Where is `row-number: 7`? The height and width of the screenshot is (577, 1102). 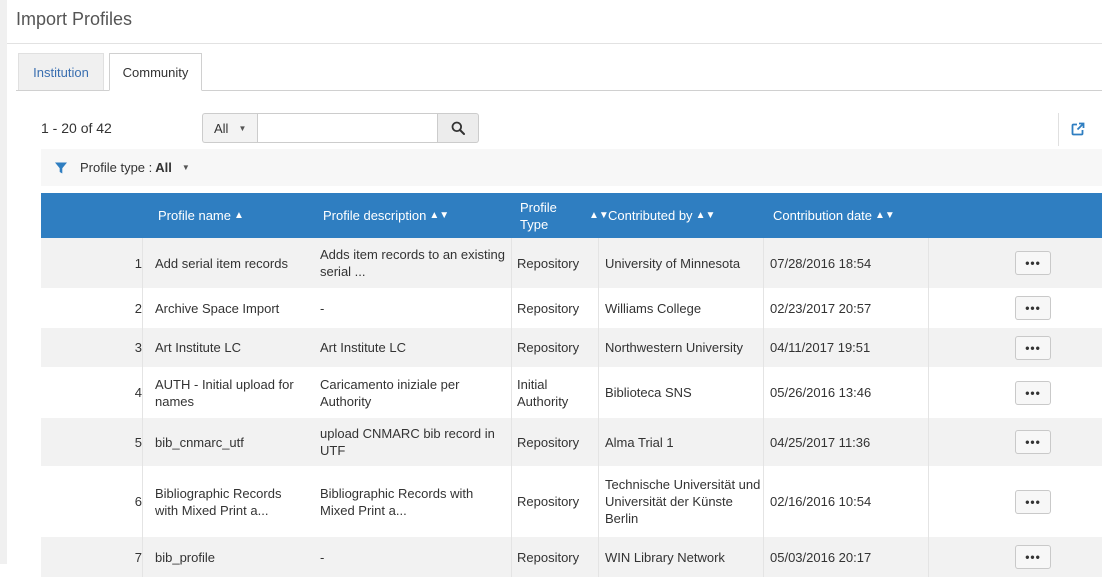 row-number: 7 is located at coordinates (138, 557).